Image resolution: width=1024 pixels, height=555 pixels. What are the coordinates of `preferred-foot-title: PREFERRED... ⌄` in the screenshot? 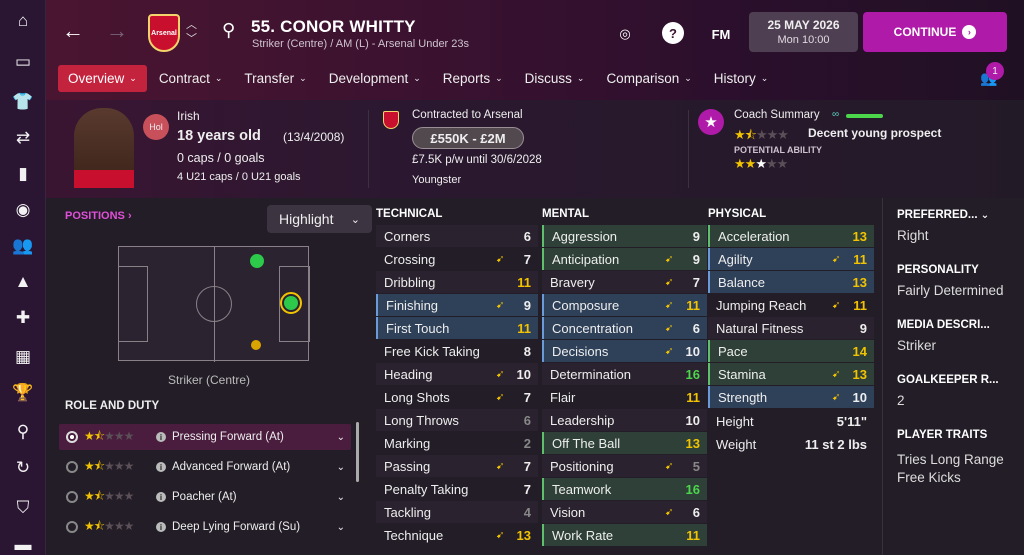 It's located at (943, 215).